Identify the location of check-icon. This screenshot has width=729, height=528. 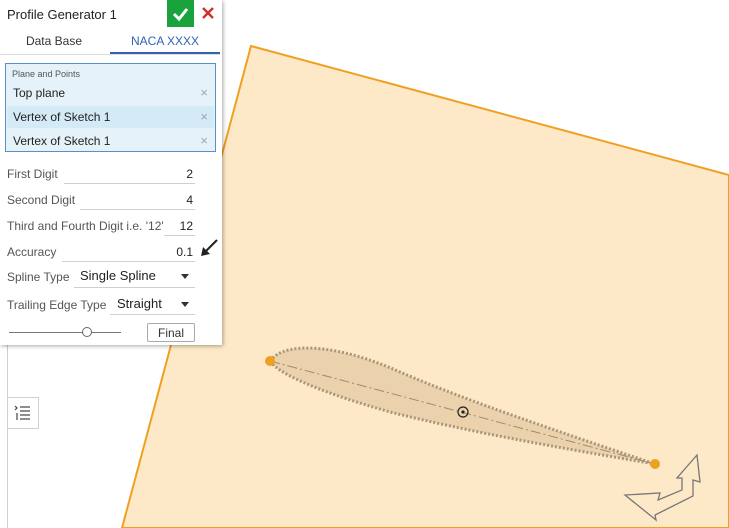
(180, 15).